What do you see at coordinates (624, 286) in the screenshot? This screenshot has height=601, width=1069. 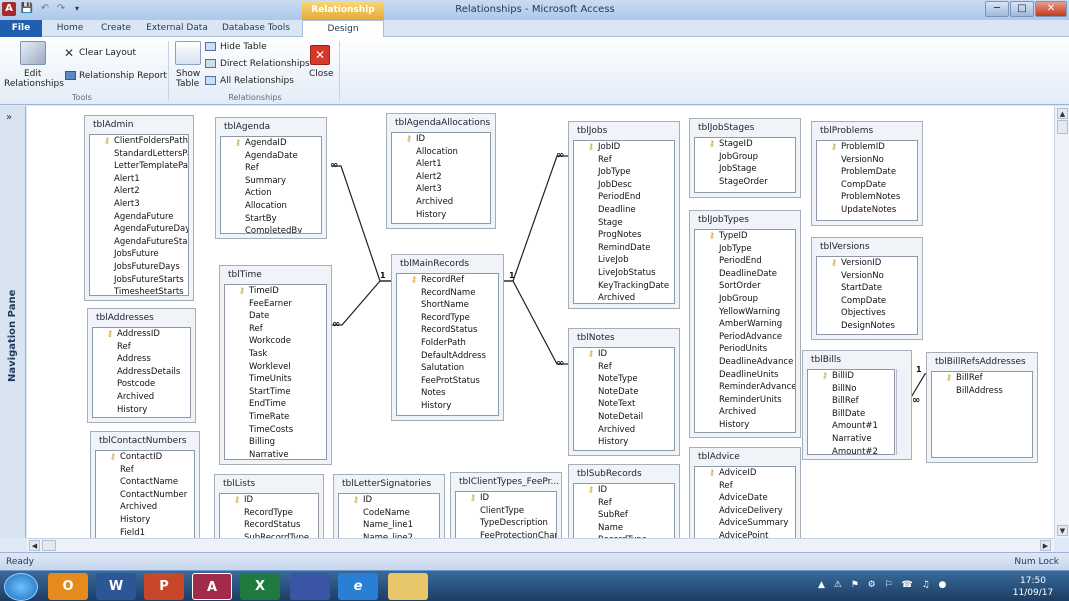 I see `table-field: KeyTrackingDate` at bounding box center [624, 286].